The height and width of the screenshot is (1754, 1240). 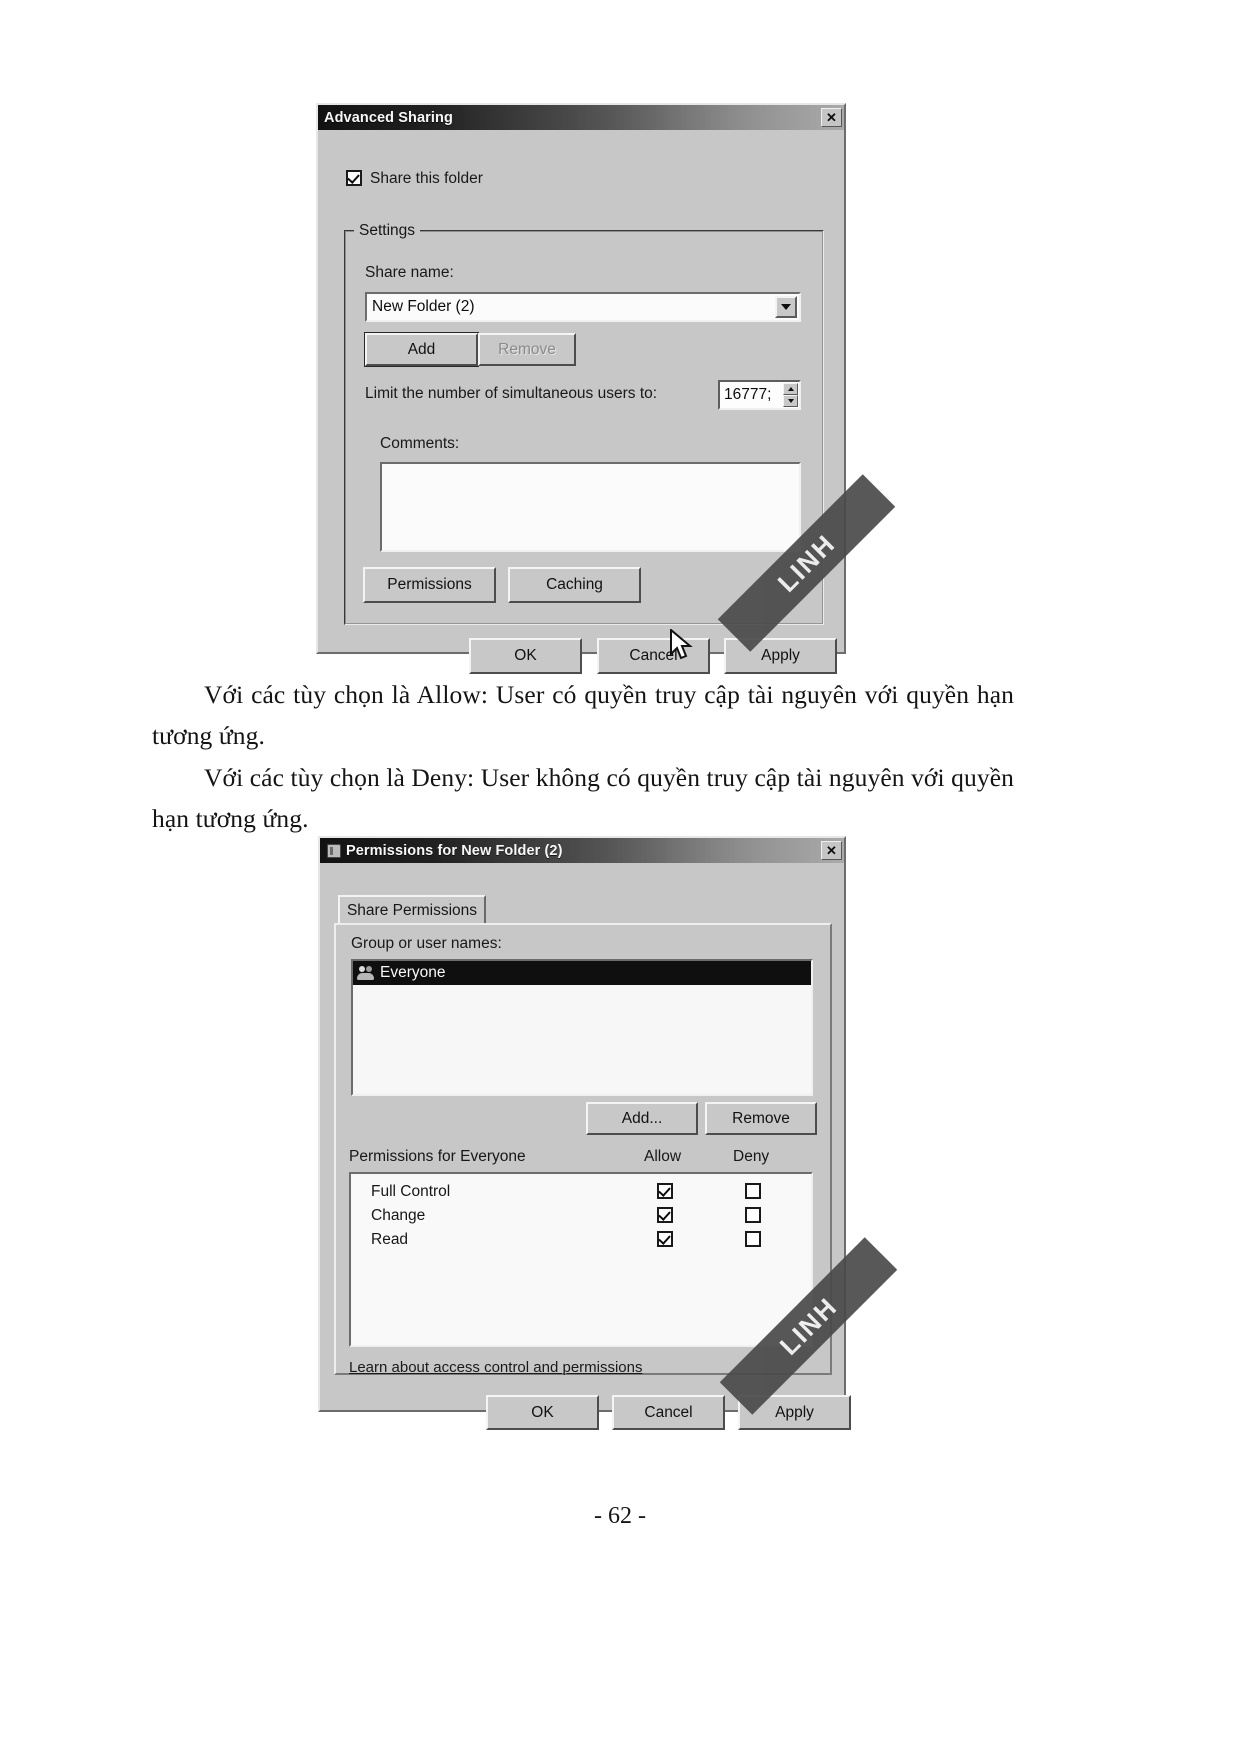 What do you see at coordinates (584, 427) in the screenshot?
I see `settings-groupbox` at bounding box center [584, 427].